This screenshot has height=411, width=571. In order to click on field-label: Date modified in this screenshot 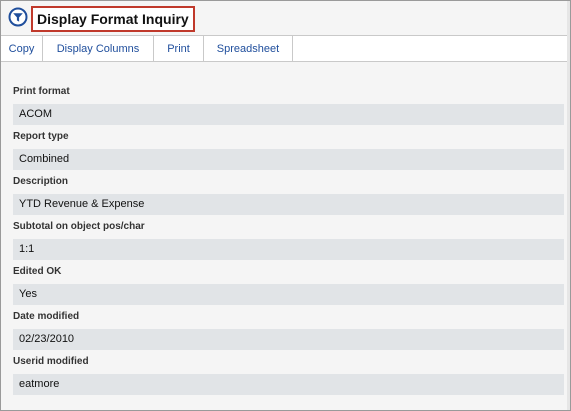, I will do `click(46, 316)`.